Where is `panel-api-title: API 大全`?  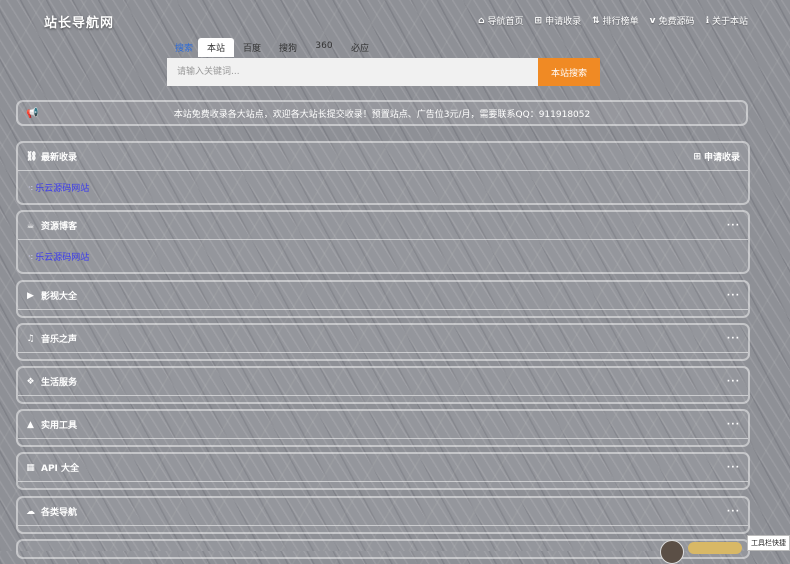 panel-api-title: API 大全 is located at coordinates (60, 469).